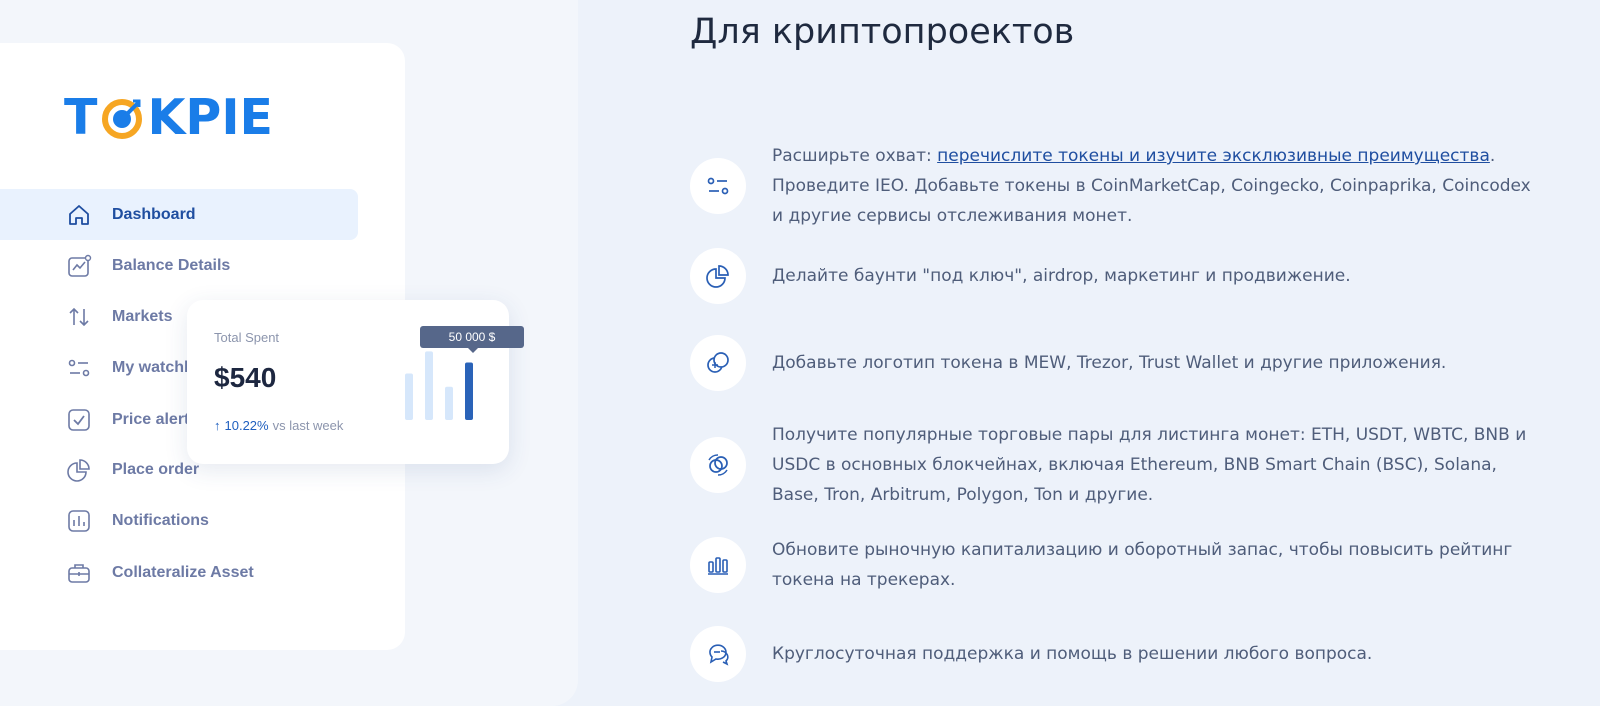 The image size is (1600, 706). I want to click on sidebar-item-notifications: Notifications, so click(179, 520).